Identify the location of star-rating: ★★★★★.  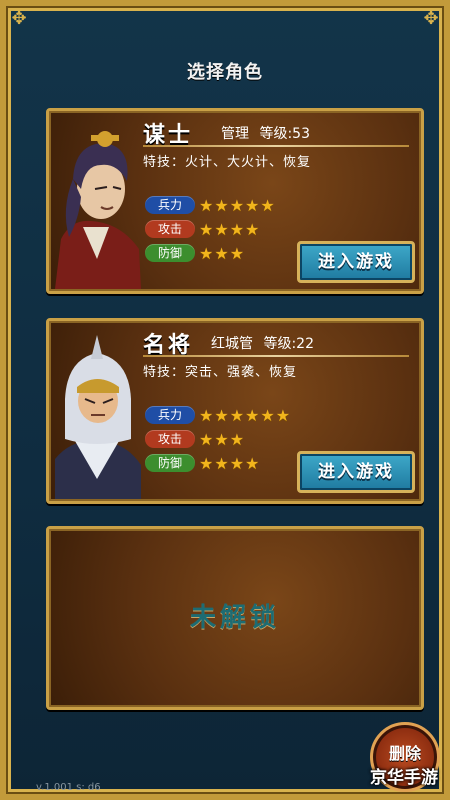
(237, 205).